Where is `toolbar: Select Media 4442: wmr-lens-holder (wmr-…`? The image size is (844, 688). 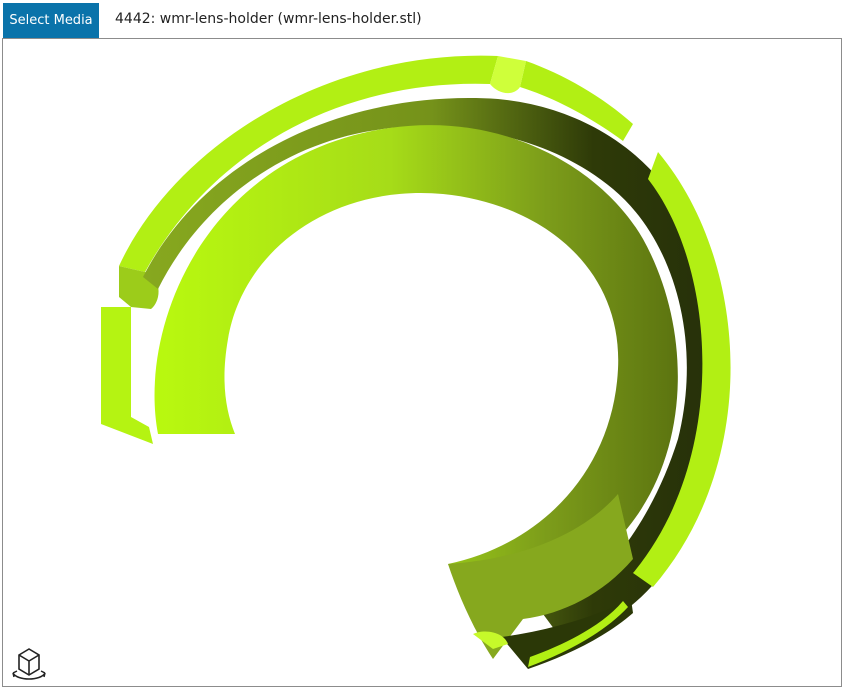 toolbar: Select Media 4442: wmr-lens-holder (wmr-… is located at coordinates (422, 19).